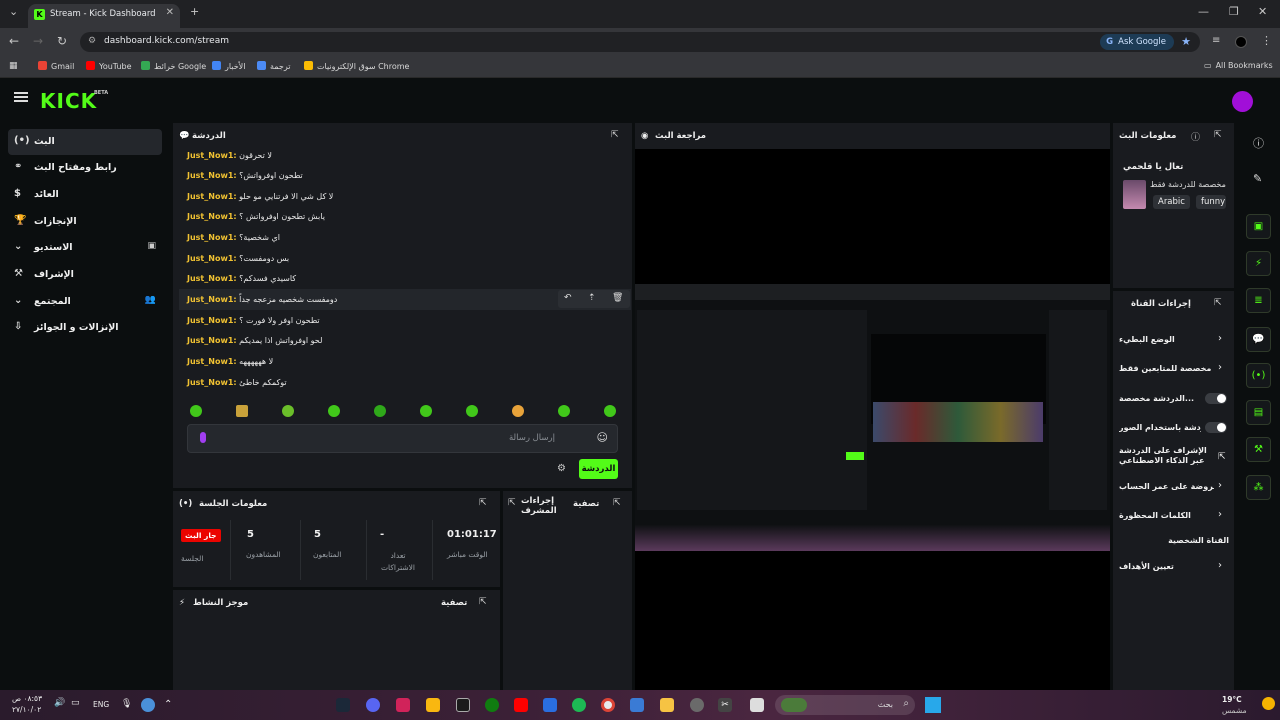 This screenshot has height=720, width=1280. What do you see at coordinates (170, 12) in the screenshot?
I see `close-tab-icon: ✕` at bounding box center [170, 12].